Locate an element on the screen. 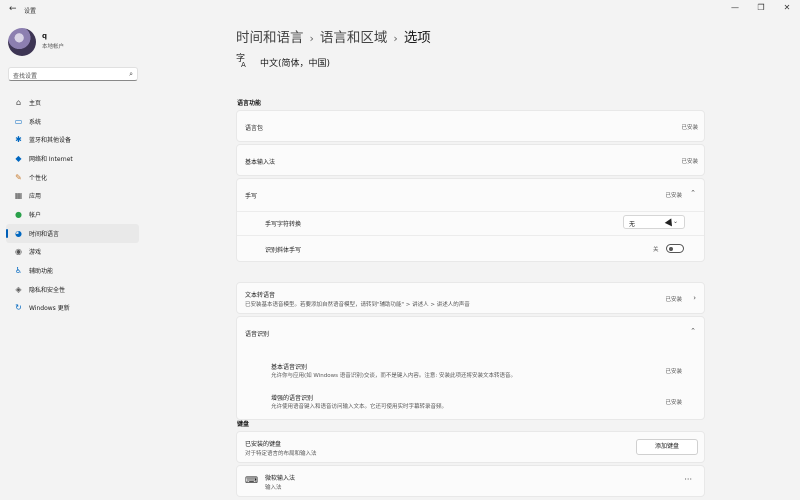 Image resolution: width=800 pixels, height=500 pixels. sidebar-item-label: 蓝牙和其他设备 is located at coordinates (50, 141).